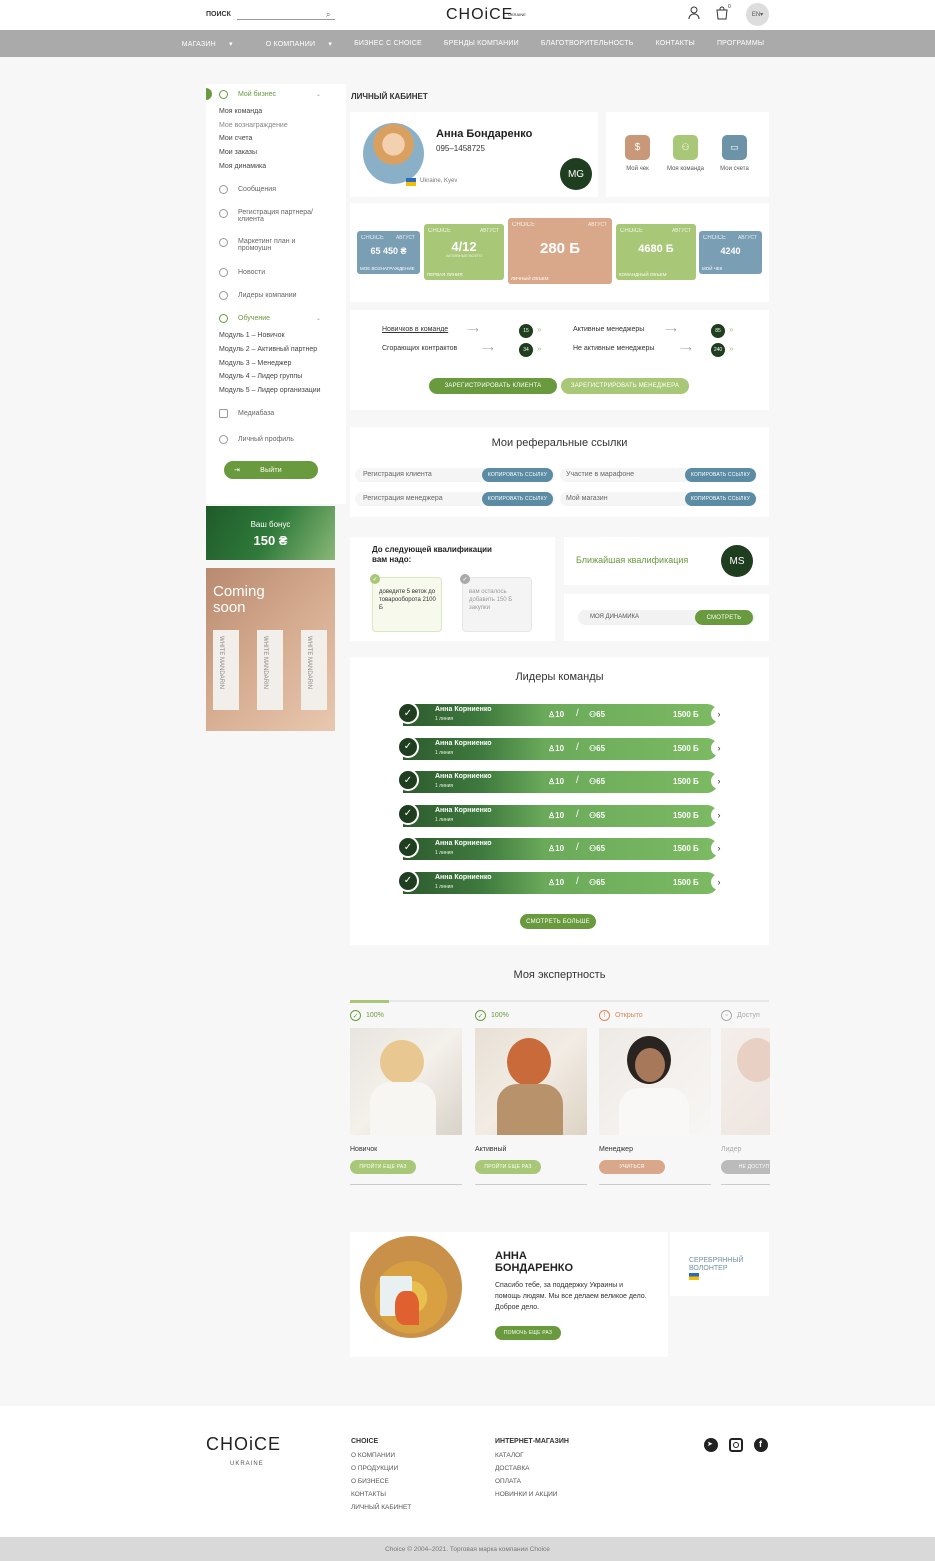 The height and width of the screenshot is (1561, 935). What do you see at coordinates (637, 169) in the screenshot?
I see `quick-my-check: Мой чек` at bounding box center [637, 169].